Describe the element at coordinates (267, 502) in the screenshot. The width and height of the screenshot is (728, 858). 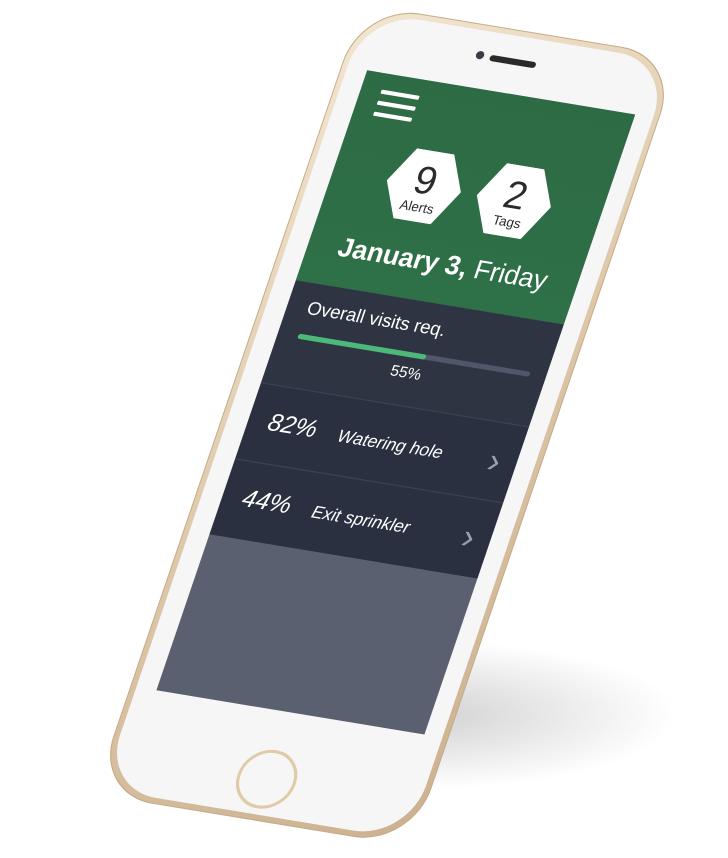
I see `item-percent: 44%` at that location.